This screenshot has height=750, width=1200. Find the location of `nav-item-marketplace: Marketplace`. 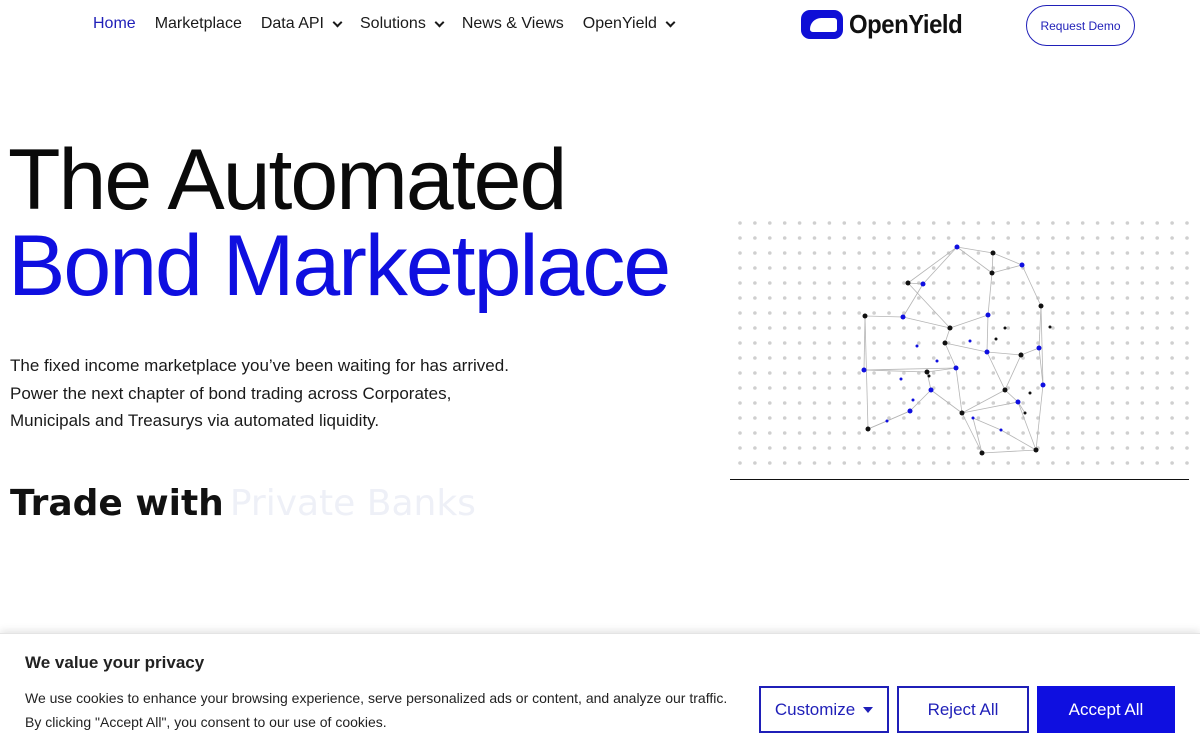

nav-item-marketplace: Marketplace is located at coordinates (198, 24).